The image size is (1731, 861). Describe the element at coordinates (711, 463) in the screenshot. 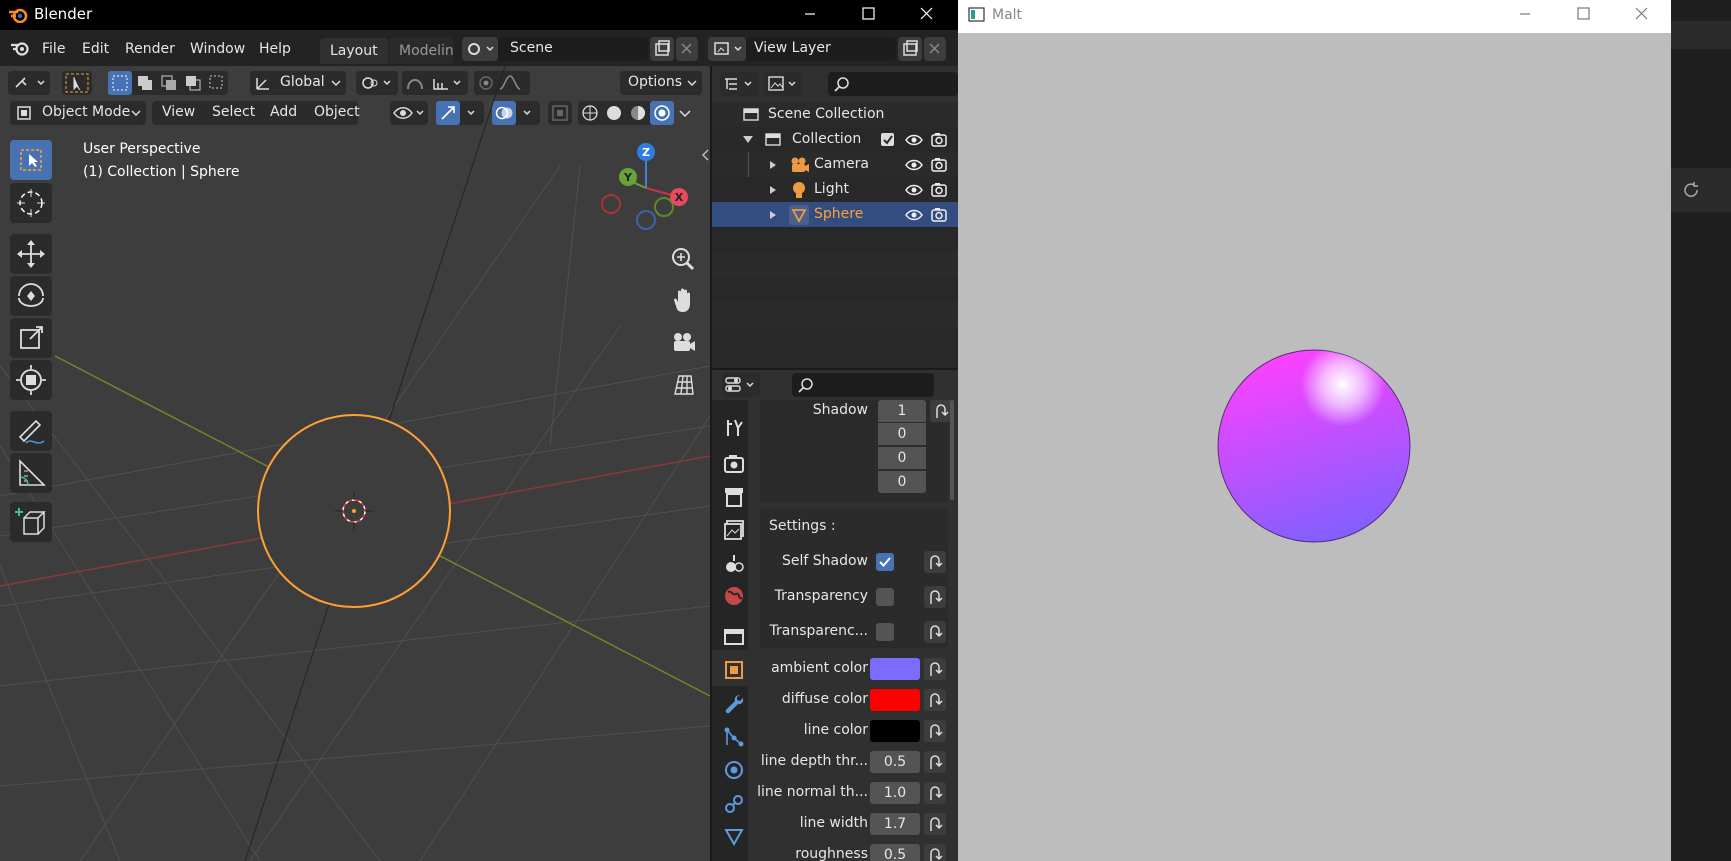

I see `area-divider` at that location.